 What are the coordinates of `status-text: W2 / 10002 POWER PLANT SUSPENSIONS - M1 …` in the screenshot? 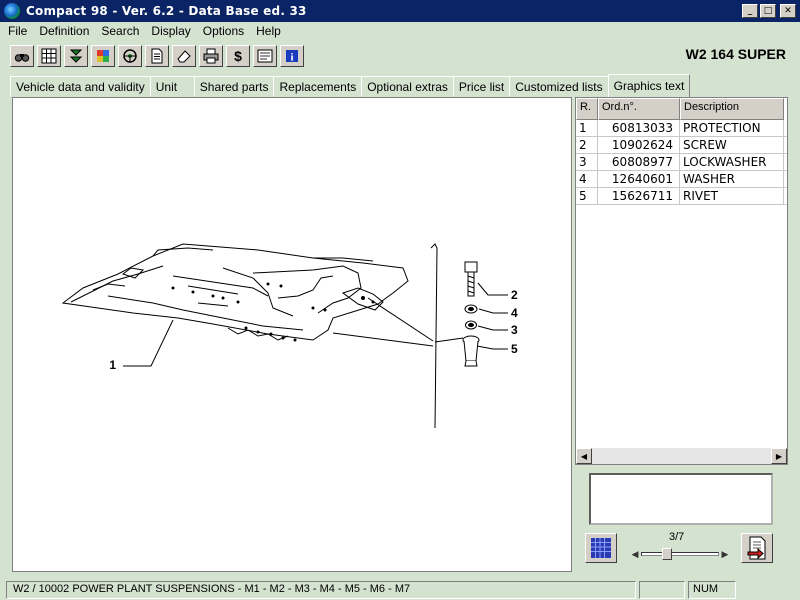 It's located at (321, 589).